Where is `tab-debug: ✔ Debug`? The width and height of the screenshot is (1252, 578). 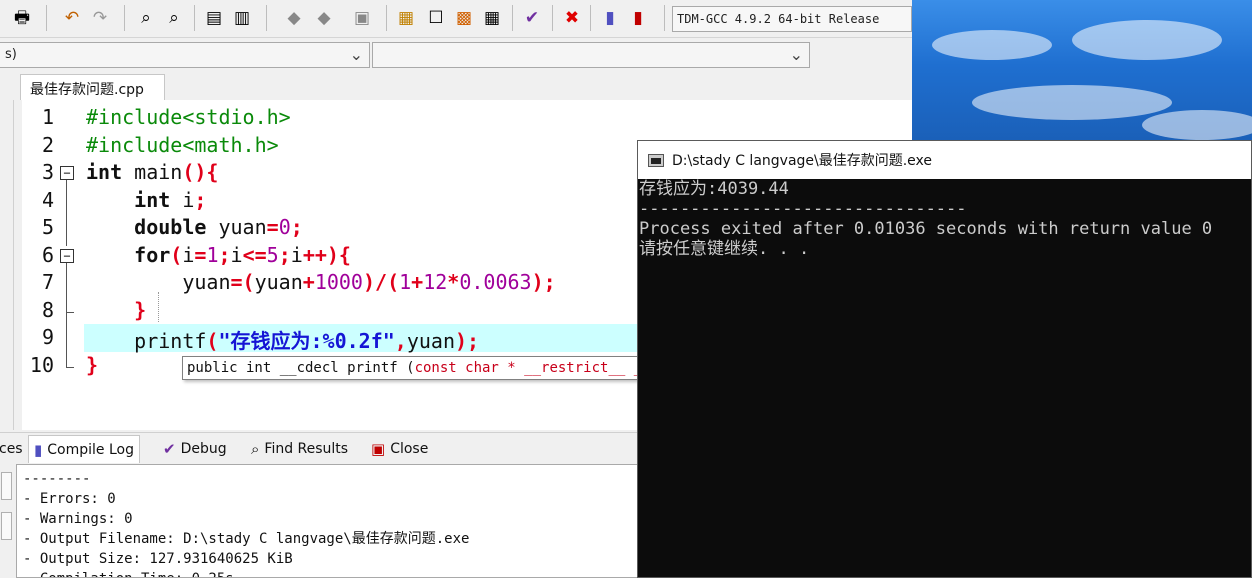 tab-debug: ✔ Debug is located at coordinates (195, 449).